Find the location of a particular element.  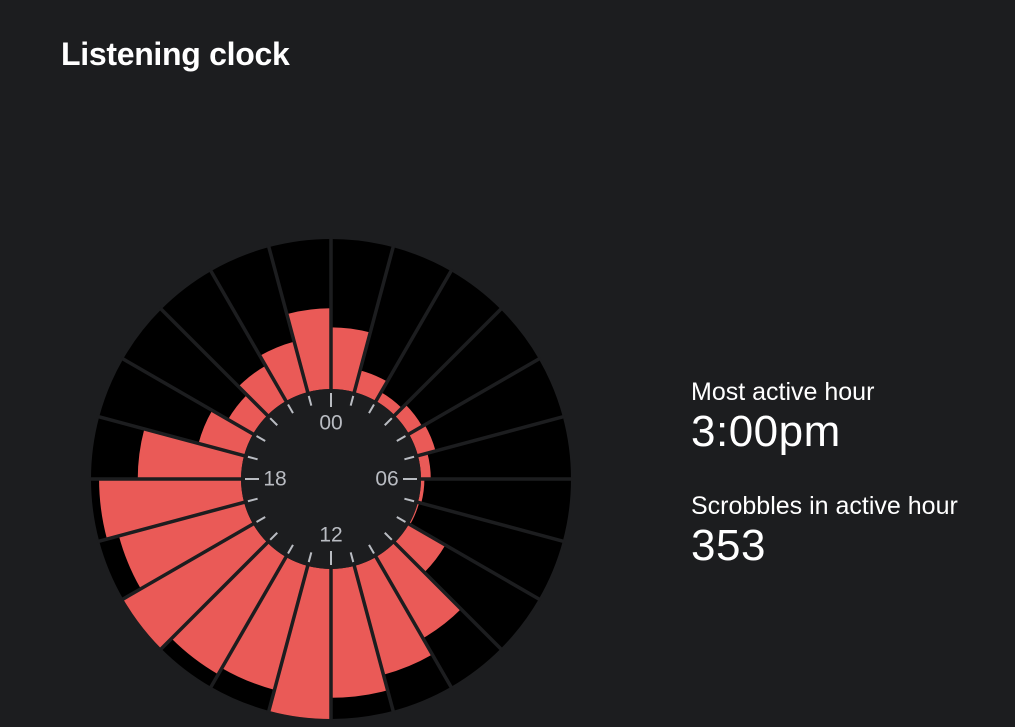

scrobbles-value: 353 is located at coordinates (728, 545).